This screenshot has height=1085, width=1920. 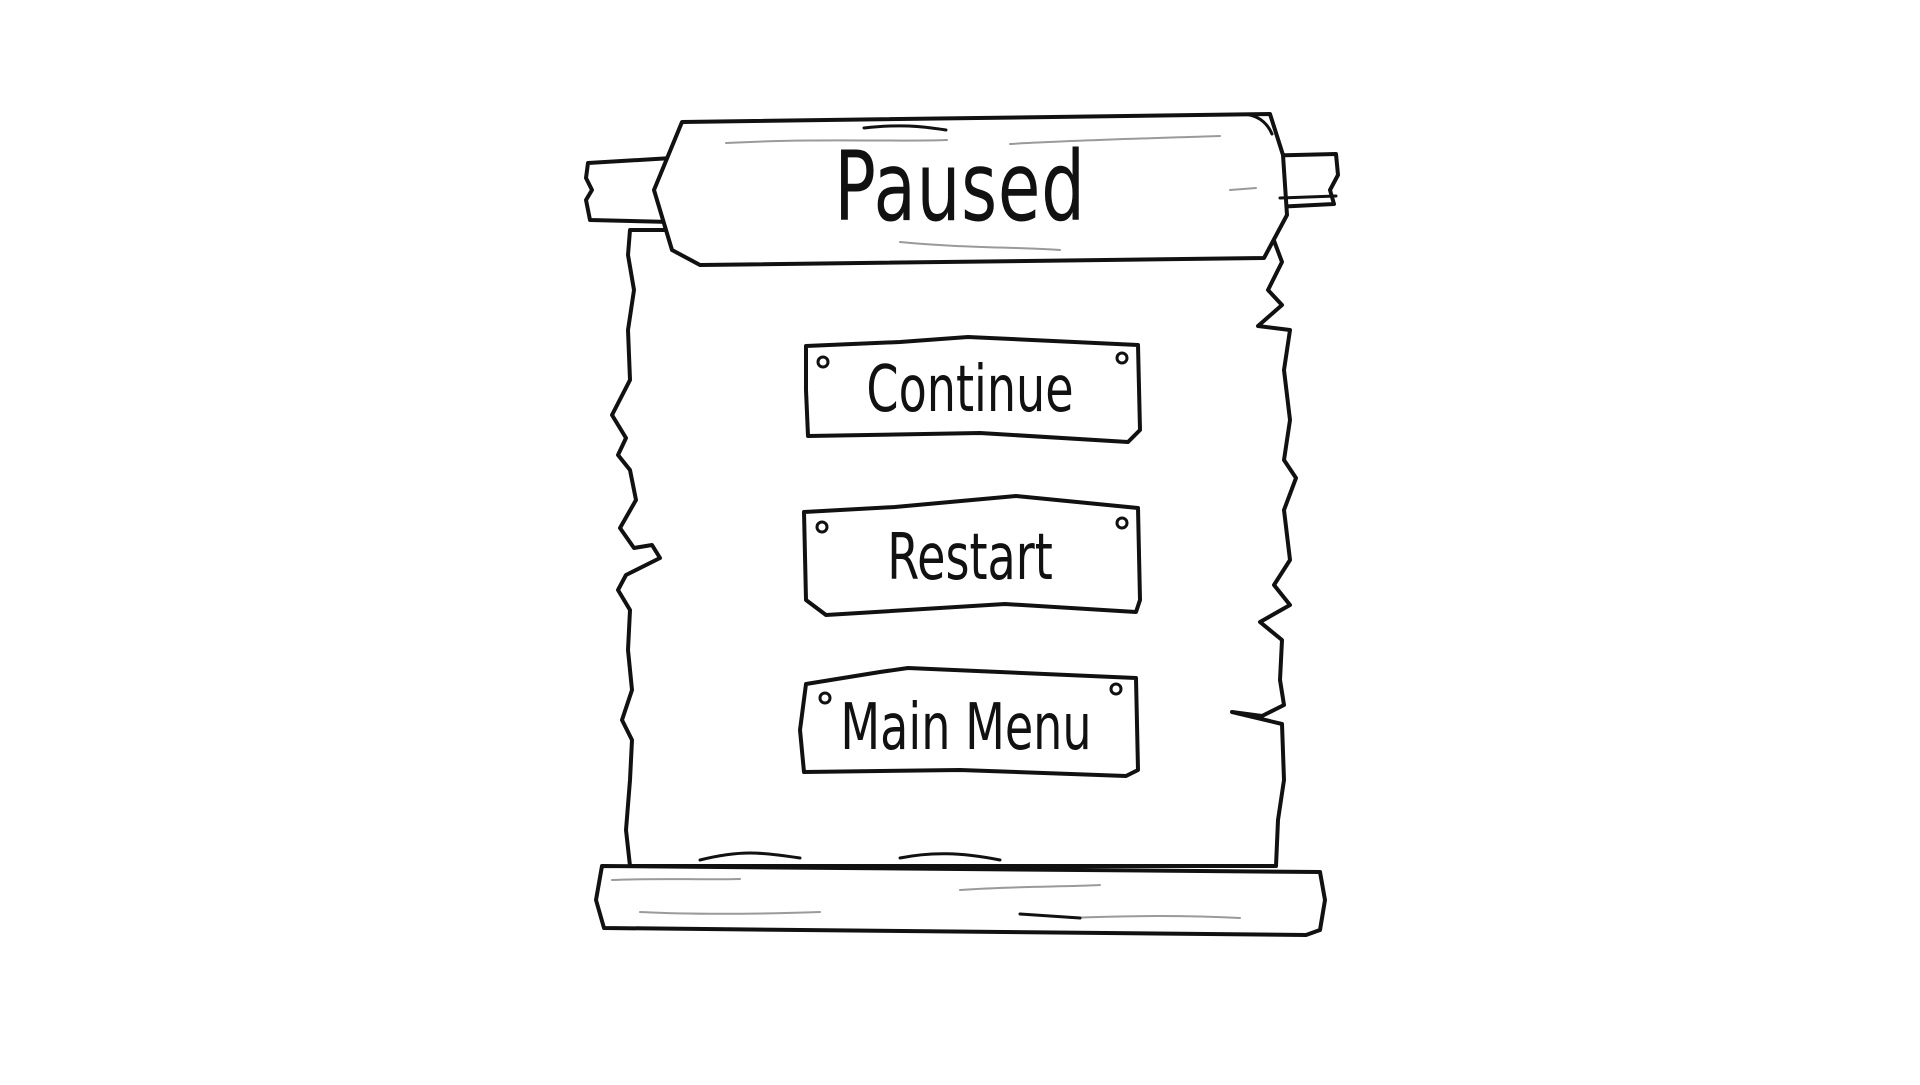 I want to click on restart-button, so click(x=972, y=555).